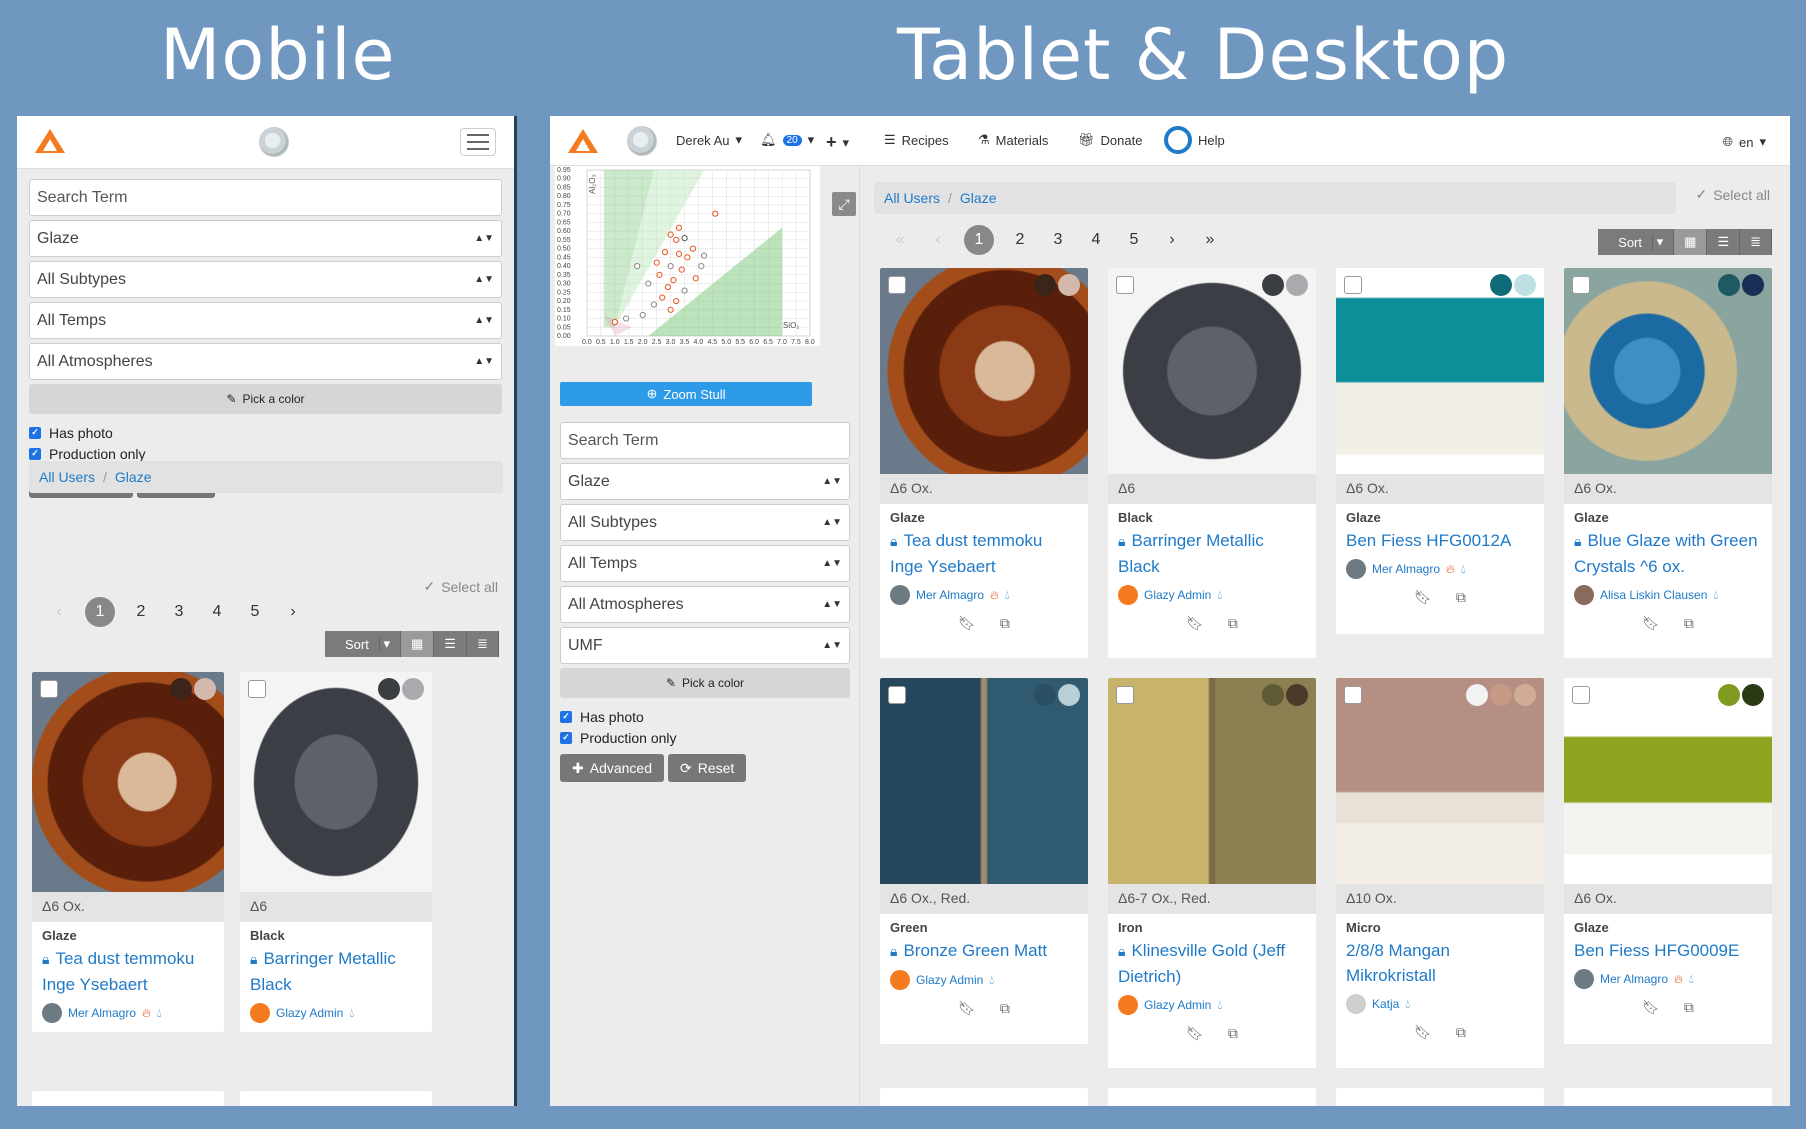 This screenshot has height=1129, width=1806. Describe the element at coordinates (900, 240) in the screenshot. I see `pager-first: «` at that location.